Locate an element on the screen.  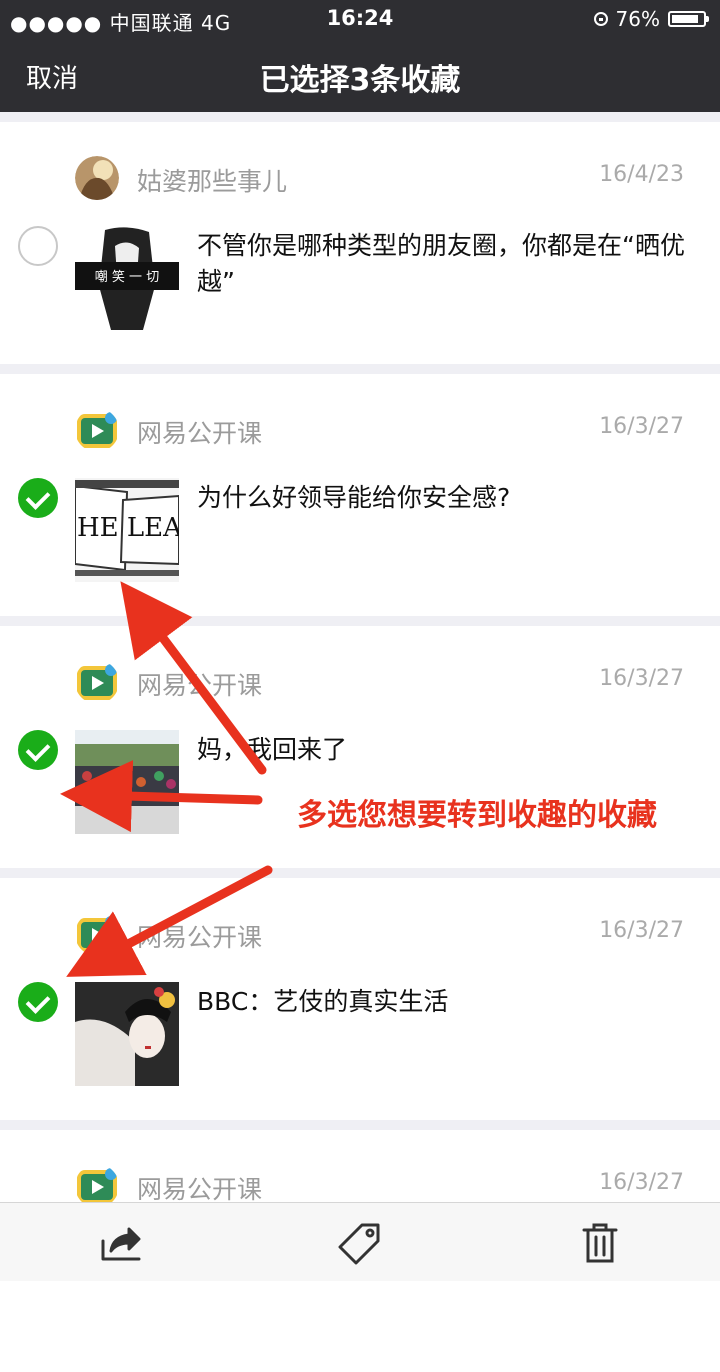
annotation-text: 多选您想要转到收趣的收藏 is located at coordinates (477, 815).